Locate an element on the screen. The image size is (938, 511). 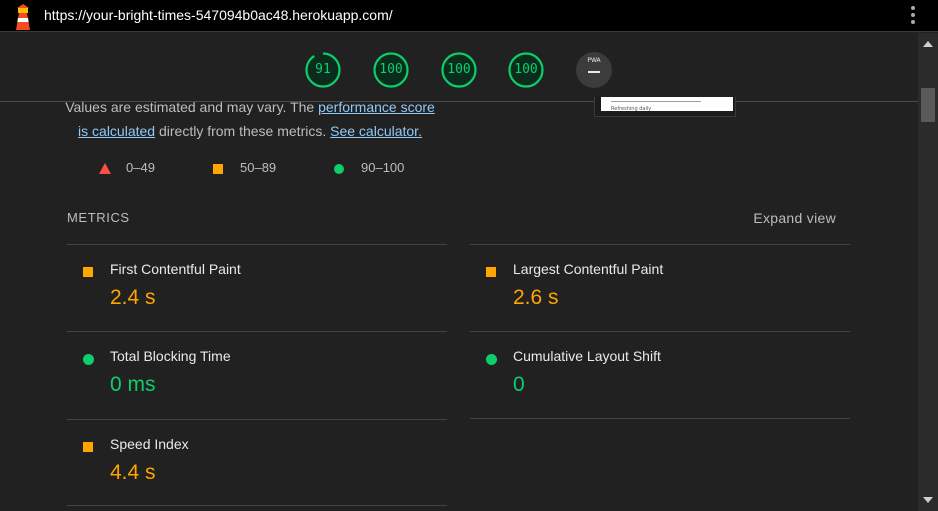
gauge-performance: 91 is located at coordinates (323, 70).